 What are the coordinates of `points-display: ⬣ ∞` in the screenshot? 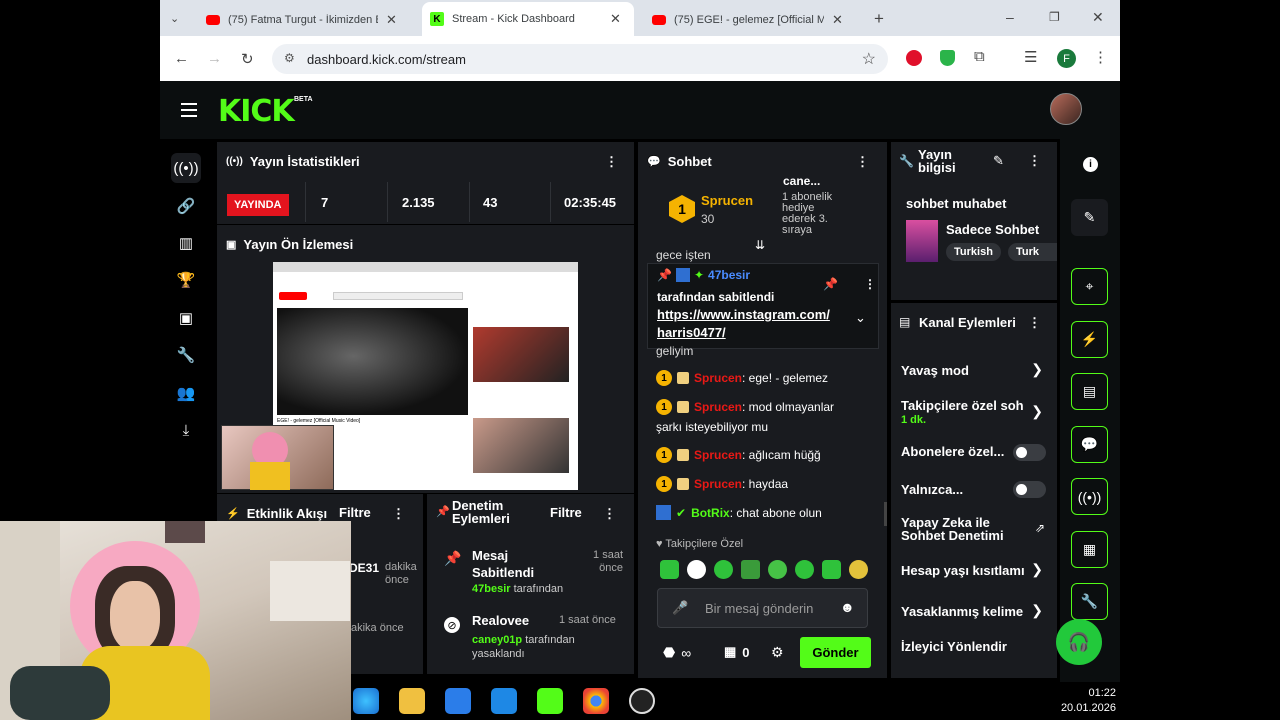 It's located at (677, 652).